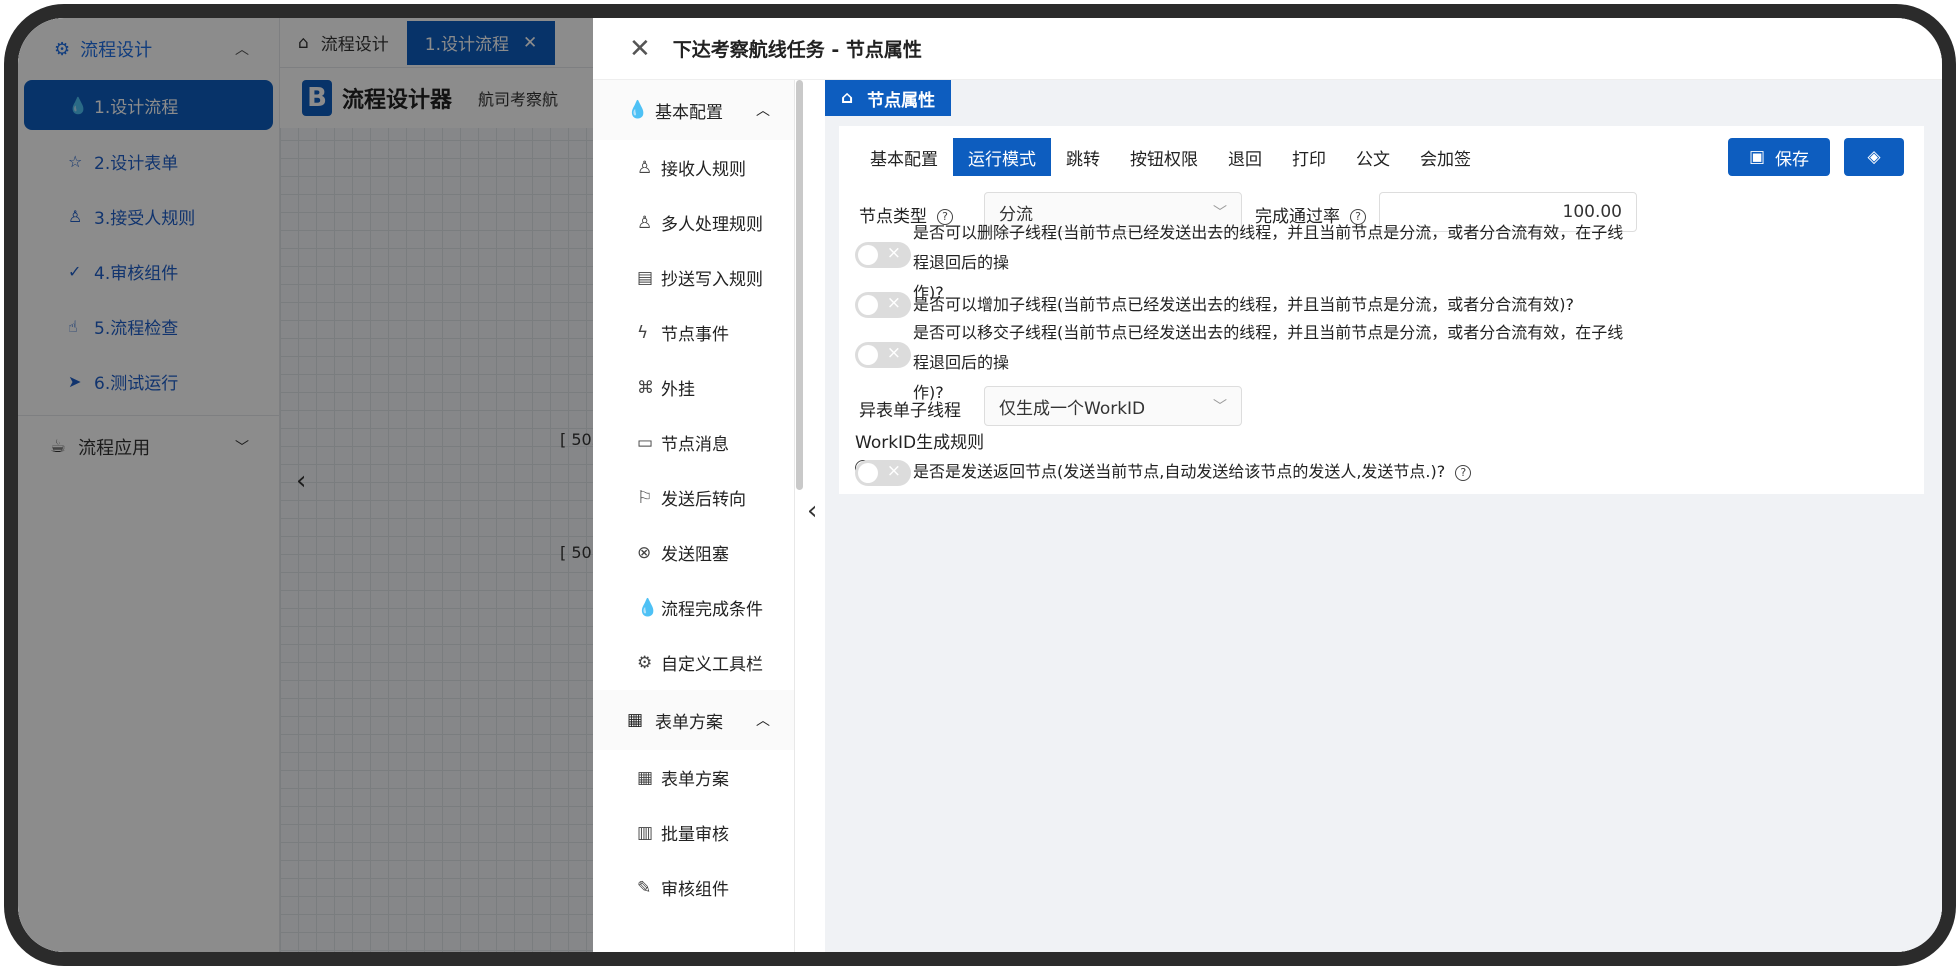 The width and height of the screenshot is (1960, 970). What do you see at coordinates (645, 662) in the screenshot?
I see `gear-icon: ⚙` at bounding box center [645, 662].